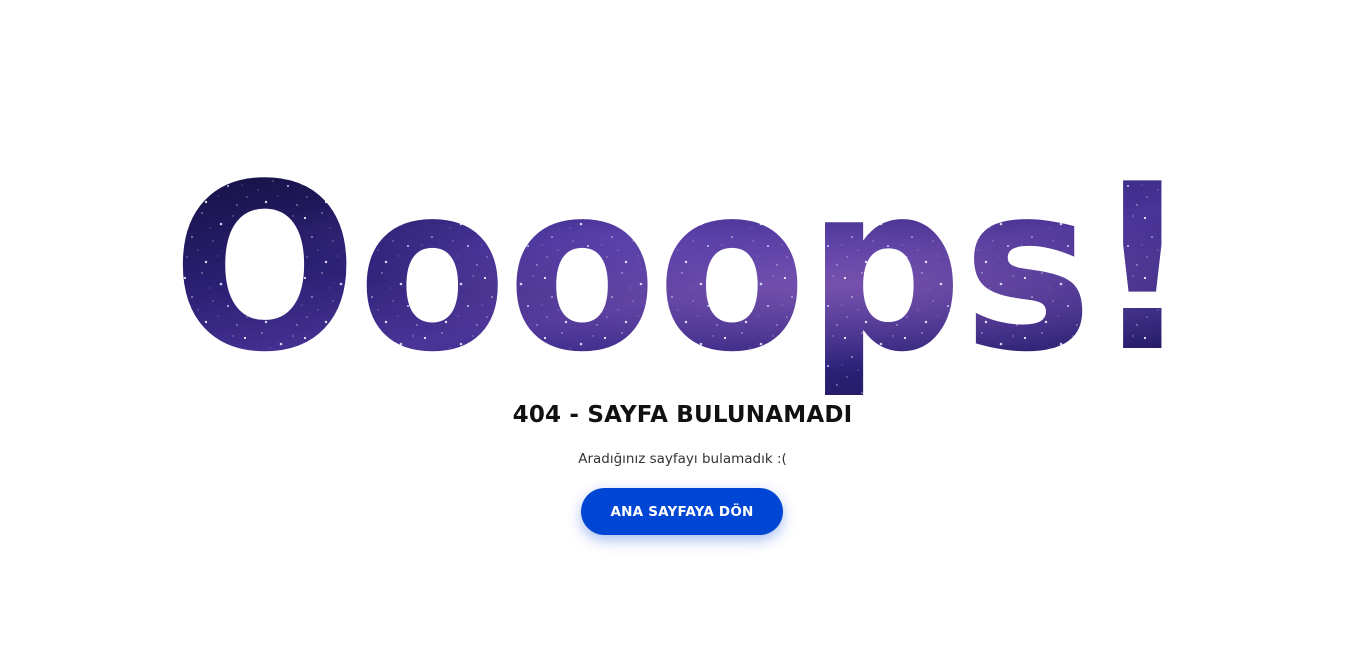 The image size is (1365, 655). I want to click on home-button: ANA SAYFAYA DÖN, so click(682, 511).